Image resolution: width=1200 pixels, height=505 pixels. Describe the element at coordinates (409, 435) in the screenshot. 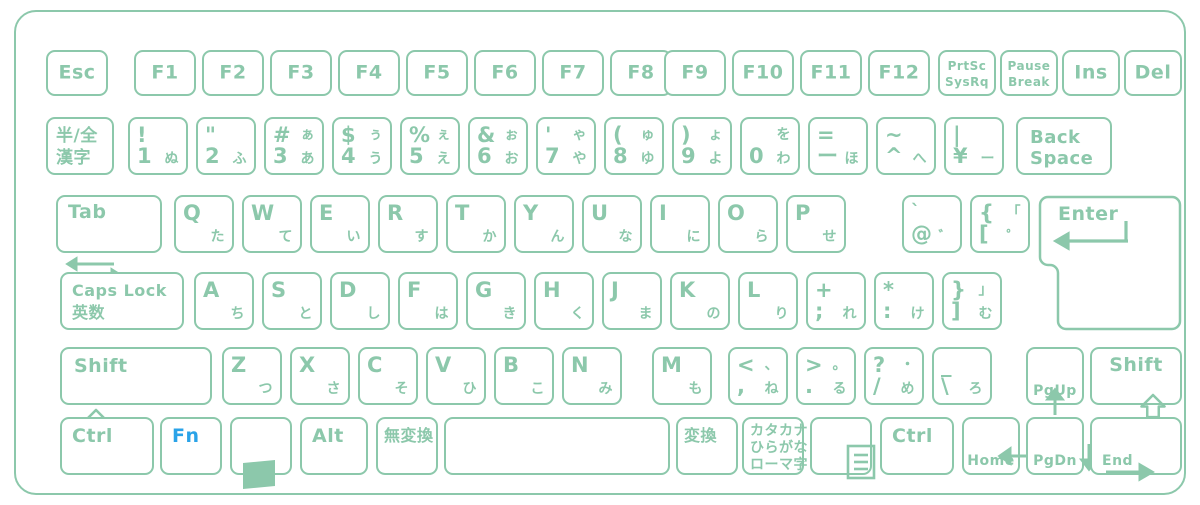

I see `key-muhenkan-label: 無変換` at that location.